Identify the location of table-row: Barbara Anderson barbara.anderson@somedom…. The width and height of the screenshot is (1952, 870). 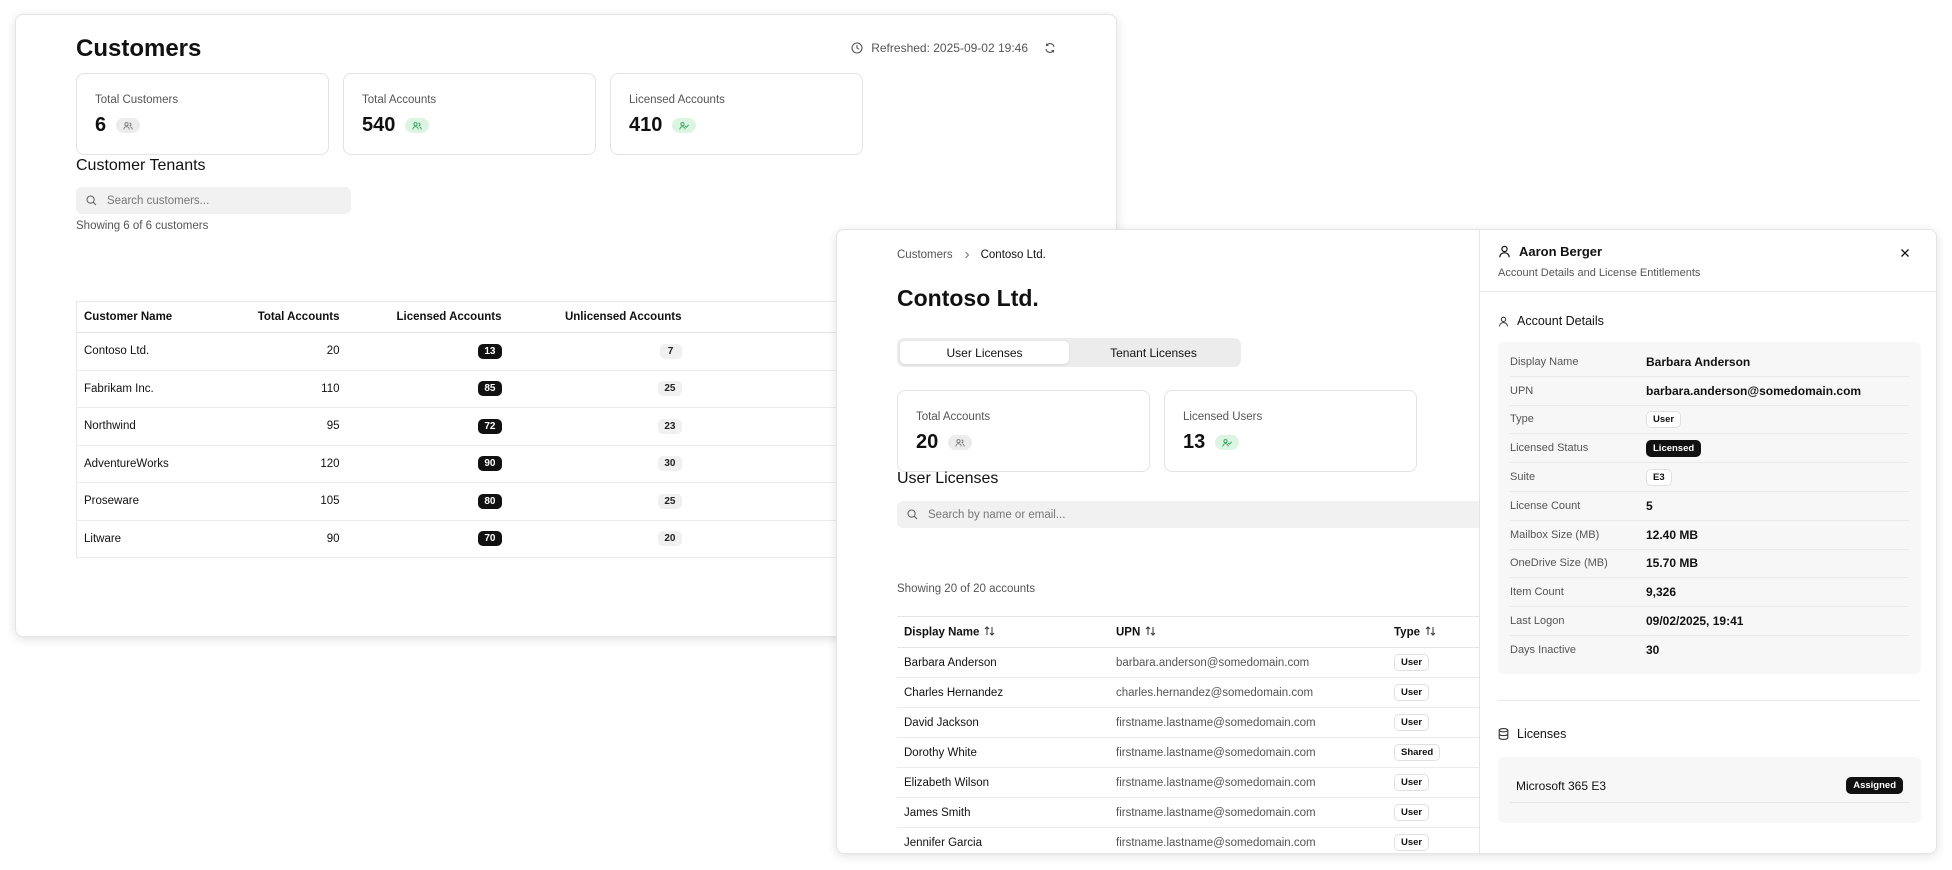
(1207, 662).